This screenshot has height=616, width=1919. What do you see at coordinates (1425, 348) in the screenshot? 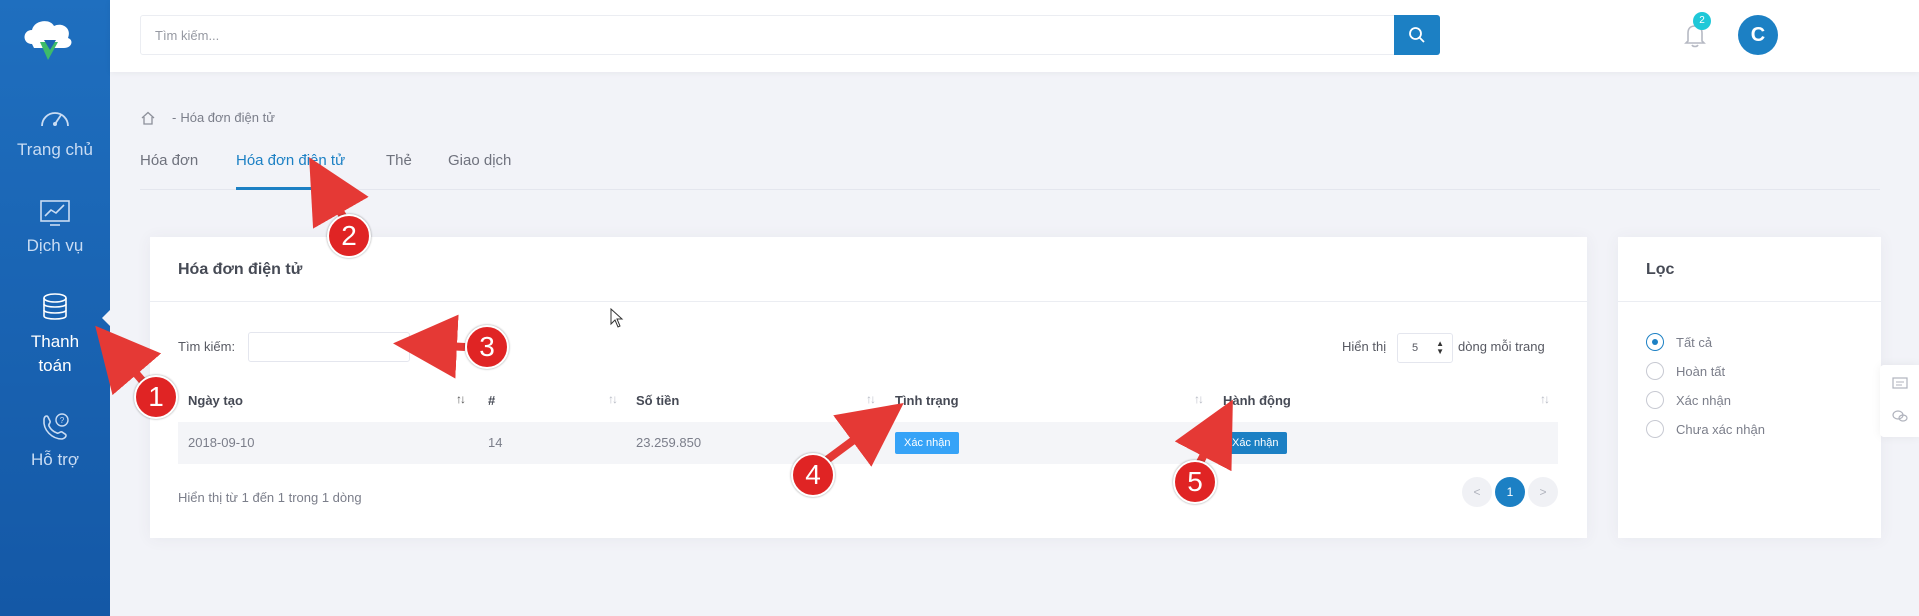
I see `per-page-select: 5 ▲ ▼` at bounding box center [1425, 348].